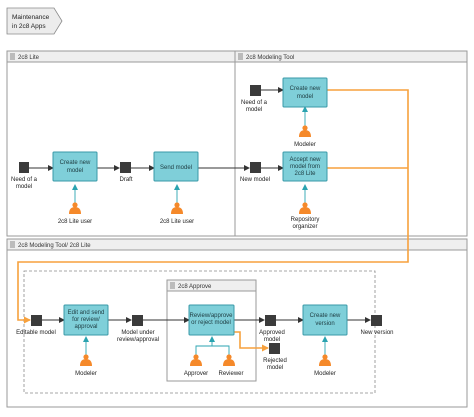 Image resolution: width=474 pixels, height=417 pixels. What do you see at coordinates (138, 340) in the screenshot?
I see `doc-label: review/approval` at bounding box center [138, 340].